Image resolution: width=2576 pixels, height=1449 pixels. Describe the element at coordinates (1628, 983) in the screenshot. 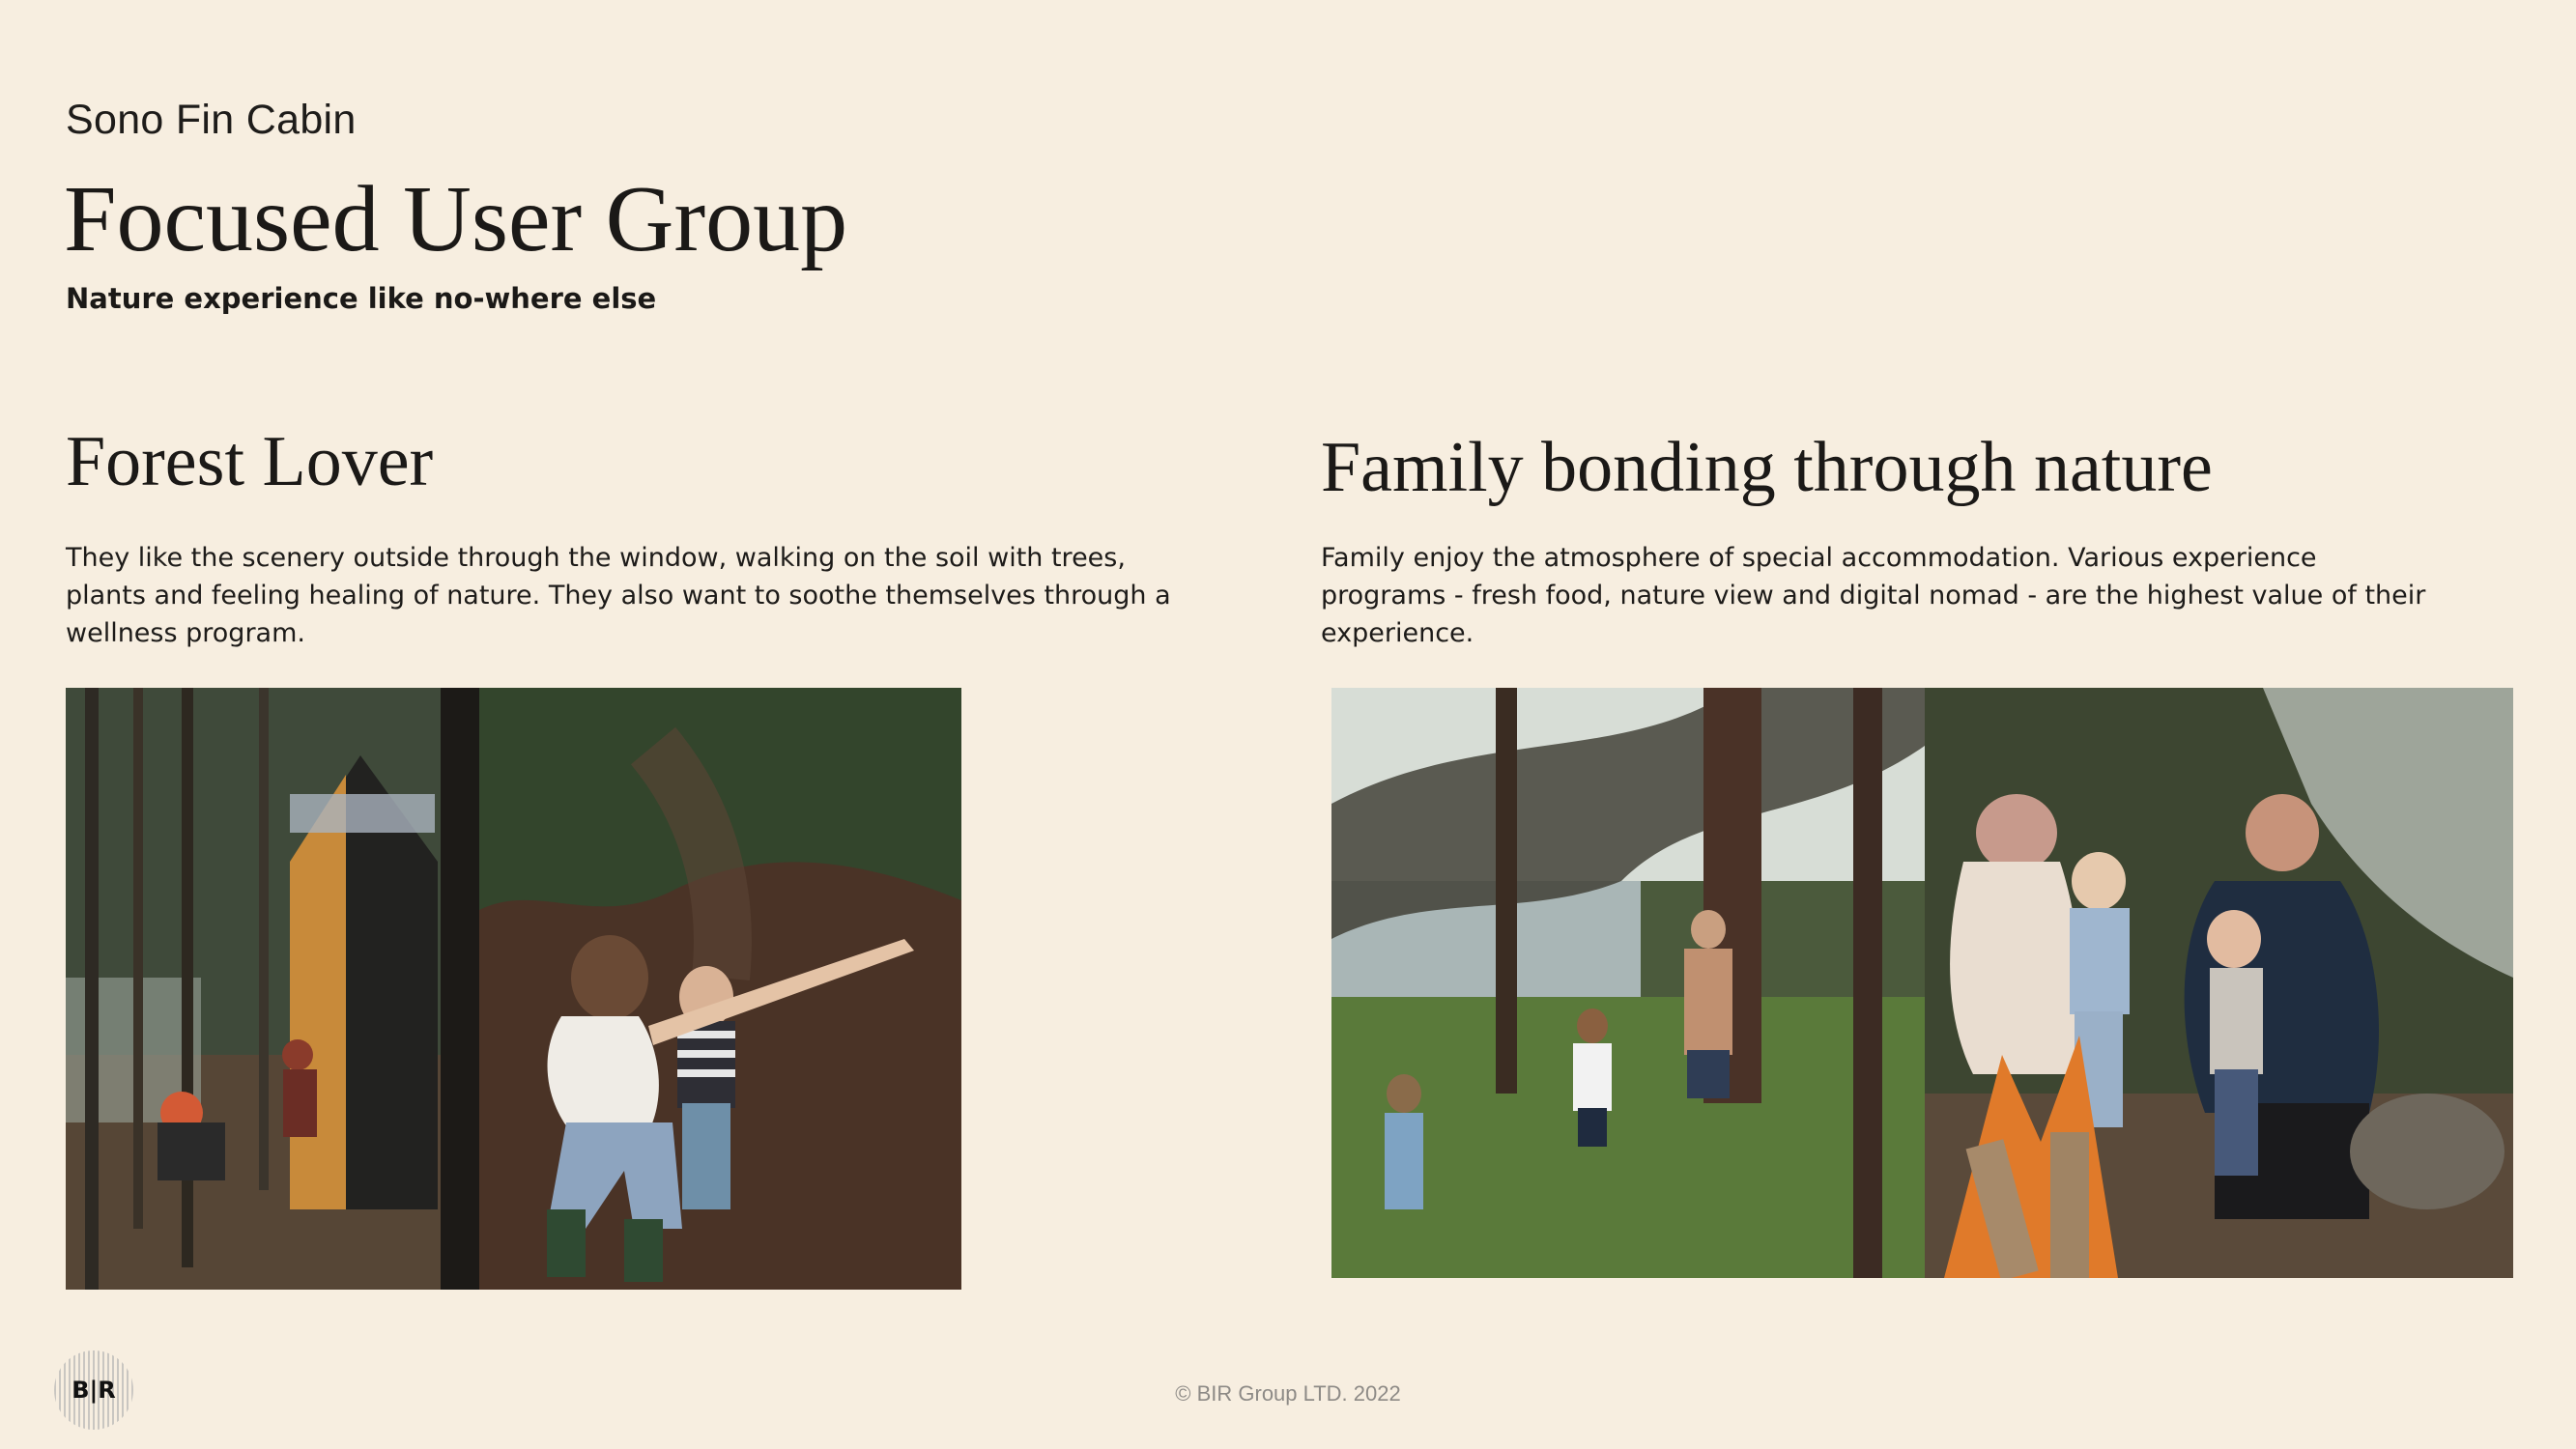

I see `family-forest-walk-photo` at that location.